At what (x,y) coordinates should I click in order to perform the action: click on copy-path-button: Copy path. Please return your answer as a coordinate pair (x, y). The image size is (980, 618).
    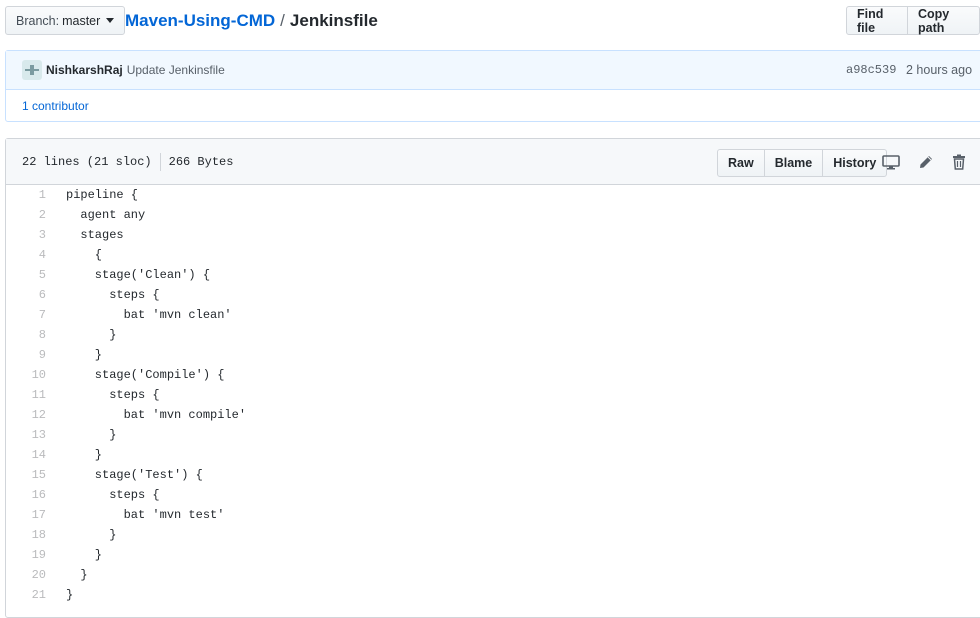
    Looking at the image, I should click on (943, 20).